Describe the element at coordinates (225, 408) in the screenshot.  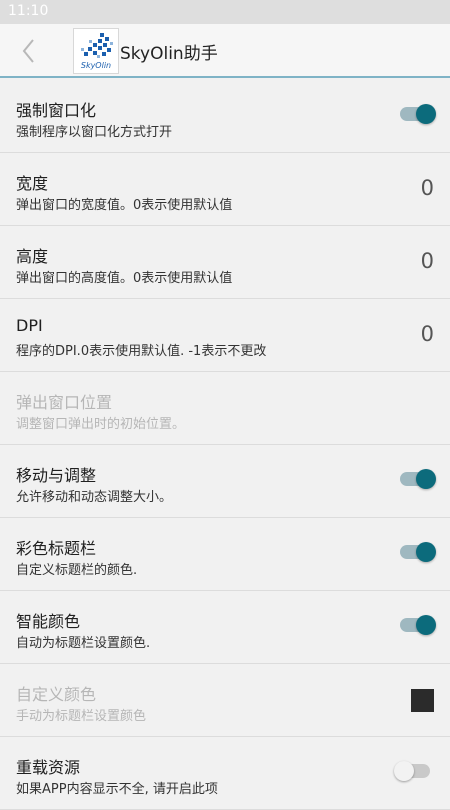
I see `setting-window-position: 弹出窗口位置 调整窗口弹出时的初始位置。` at that location.